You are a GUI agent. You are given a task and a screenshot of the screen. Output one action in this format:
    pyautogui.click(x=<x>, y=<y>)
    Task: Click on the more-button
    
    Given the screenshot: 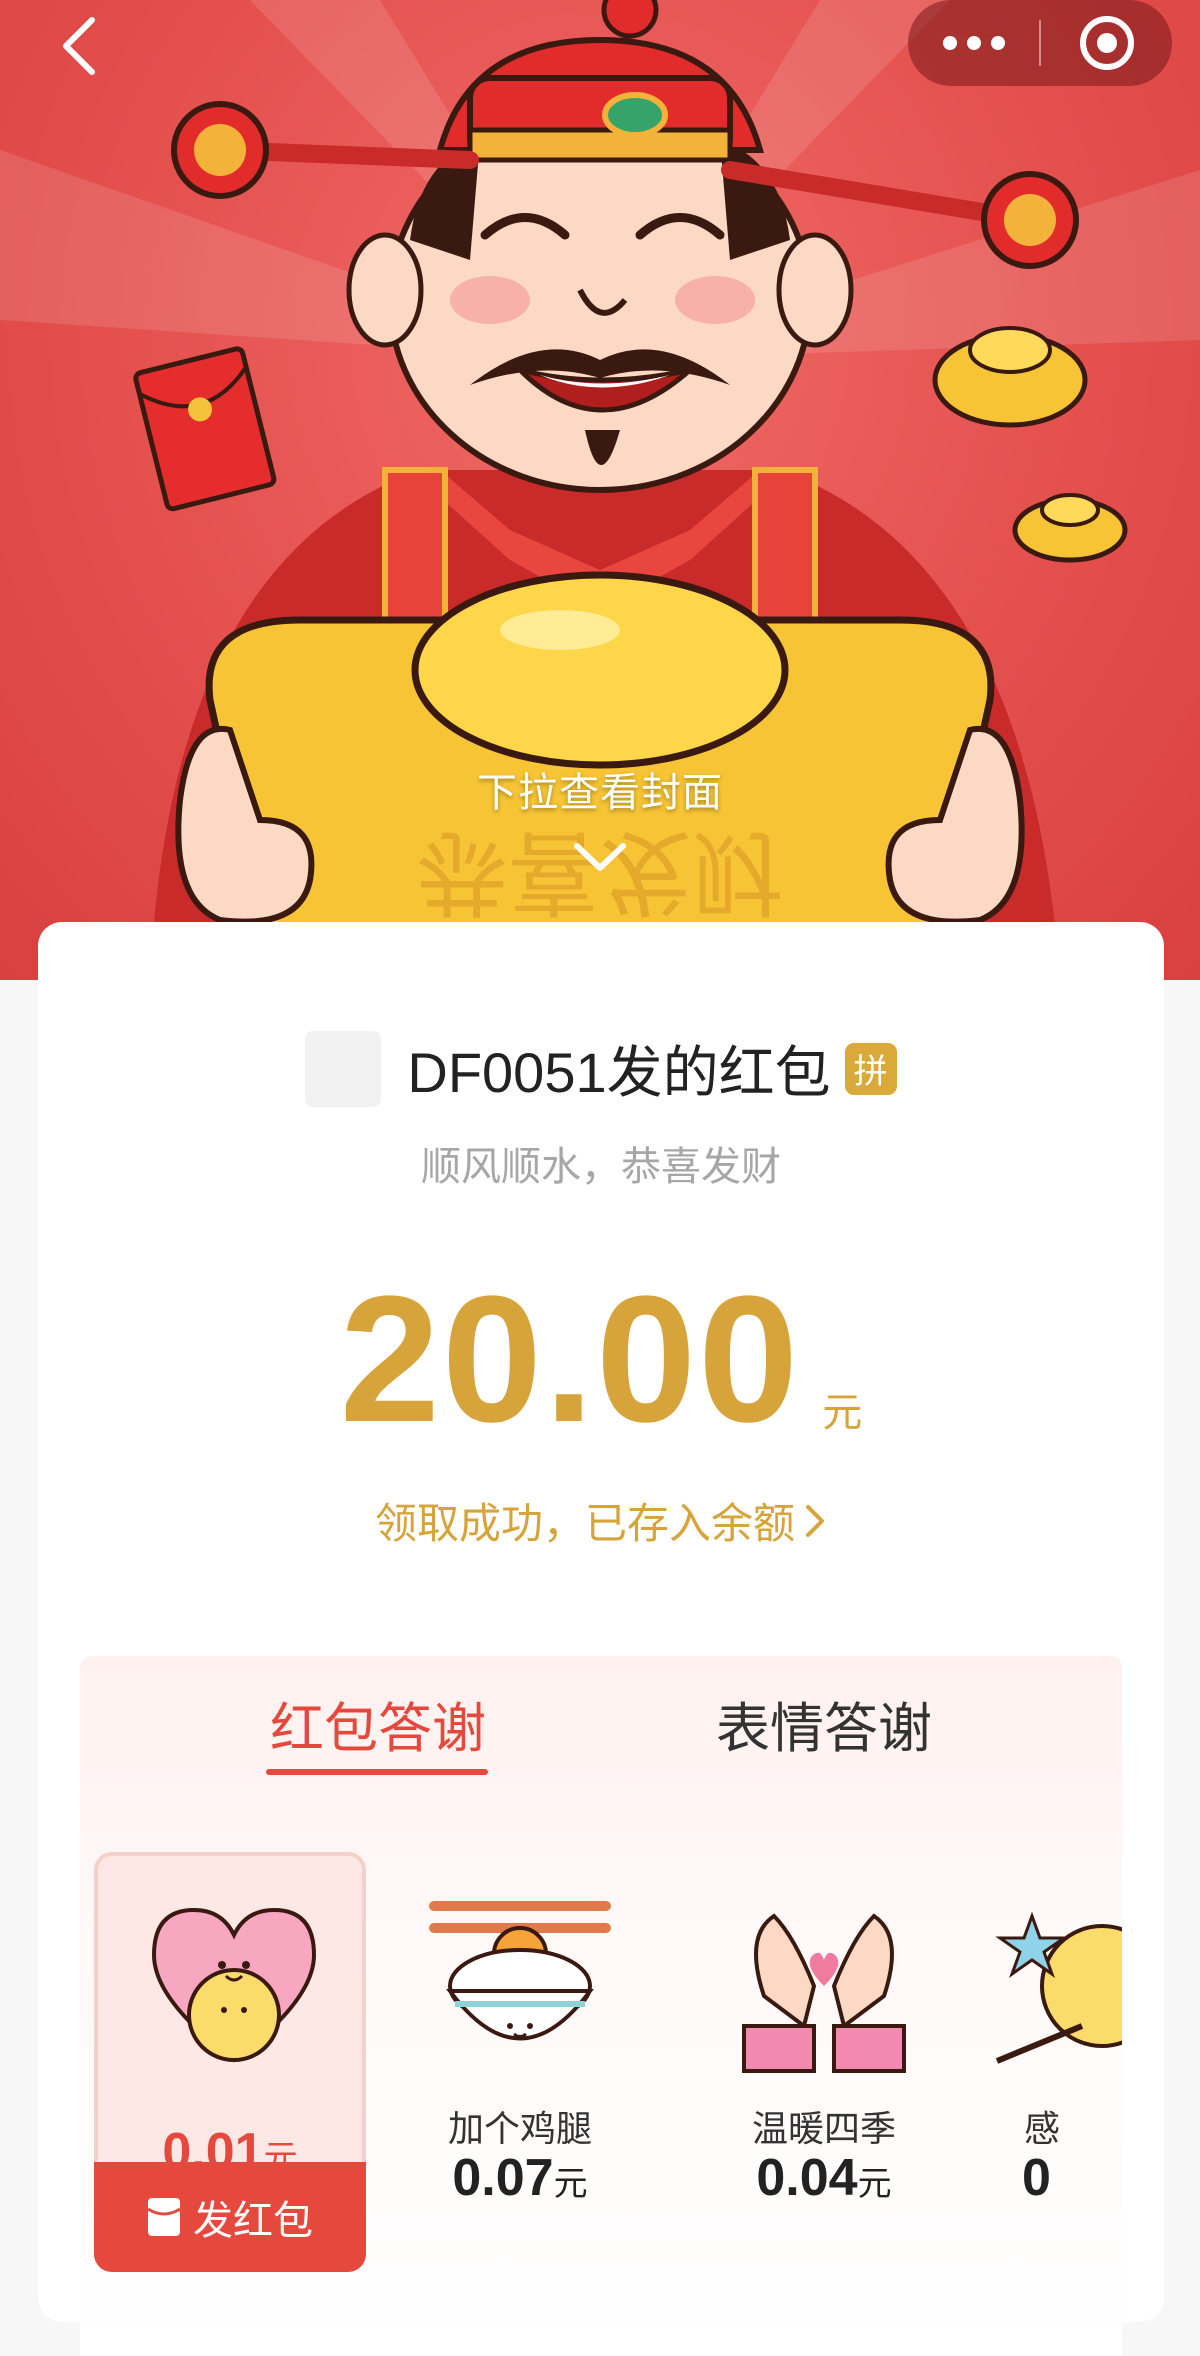 What is the action you would take?
    pyautogui.click(x=973, y=43)
    